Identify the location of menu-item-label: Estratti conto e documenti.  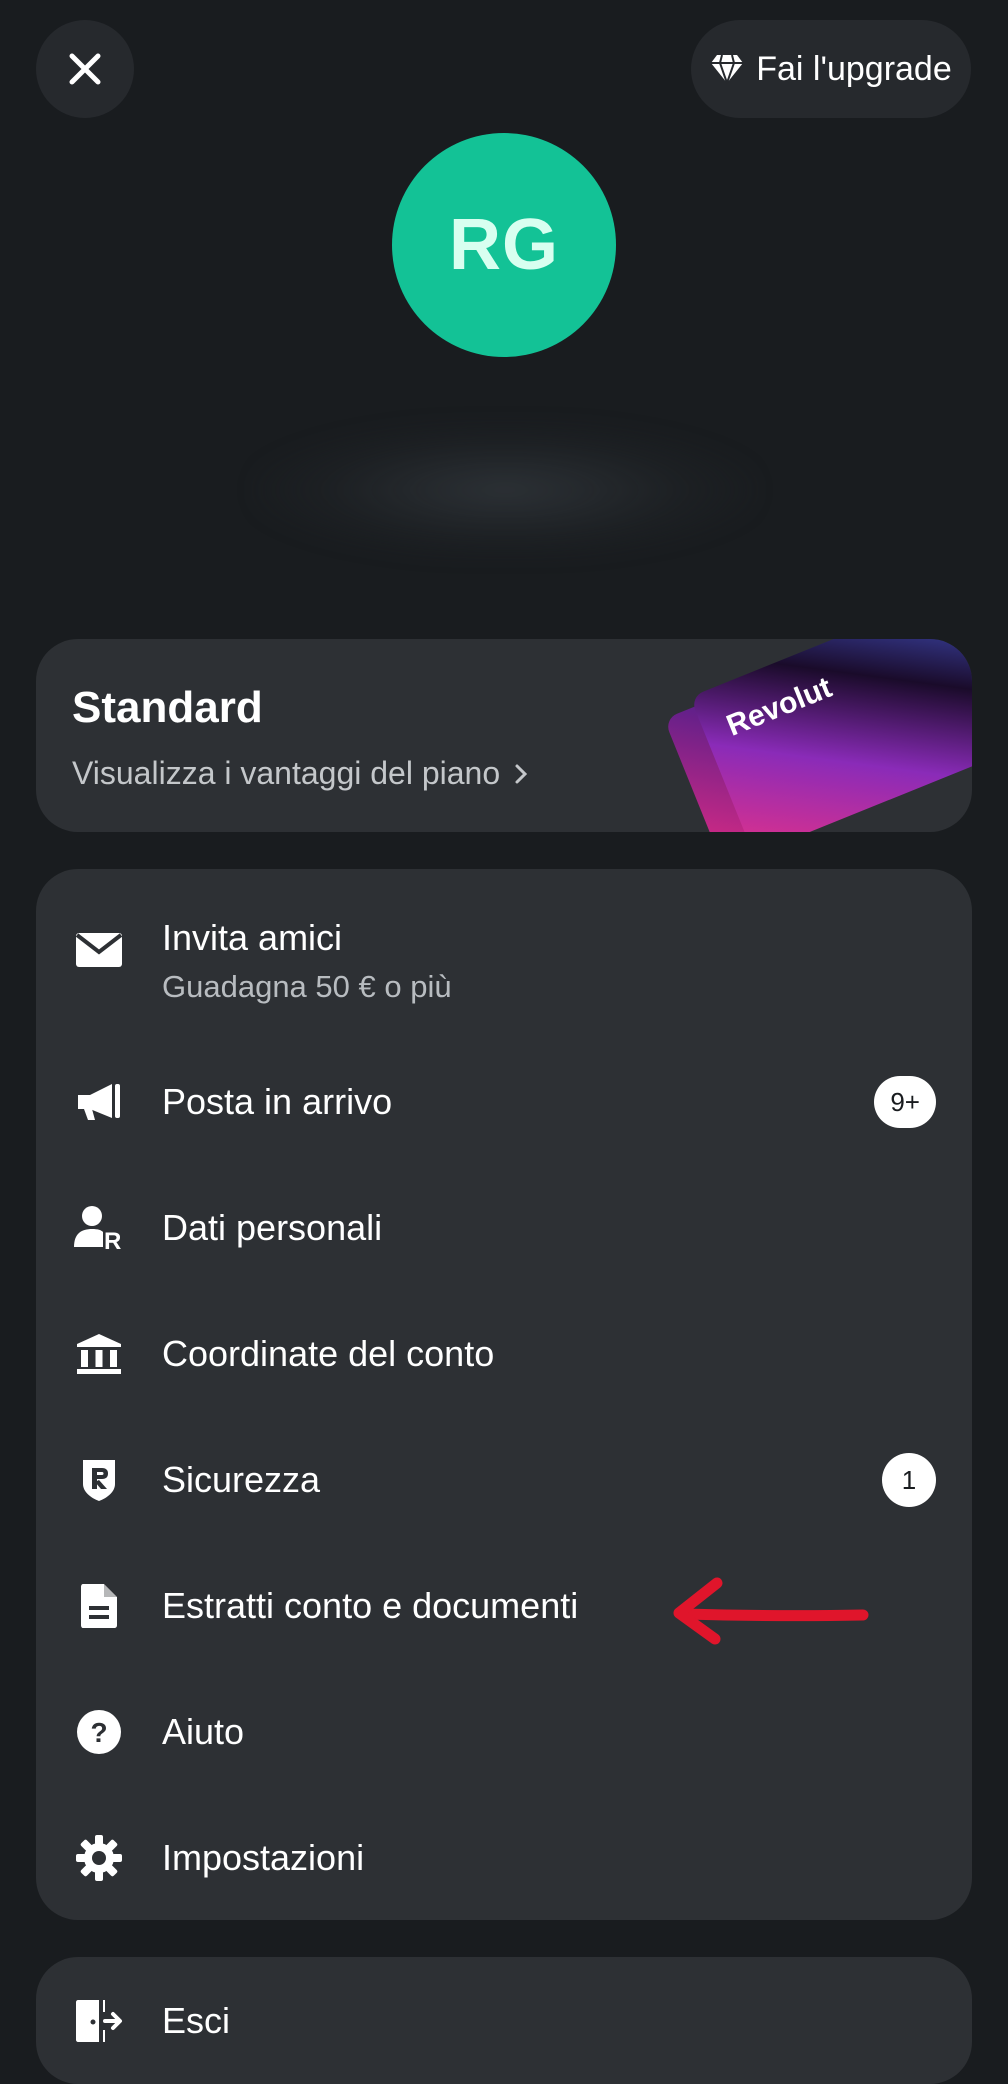
(370, 1605).